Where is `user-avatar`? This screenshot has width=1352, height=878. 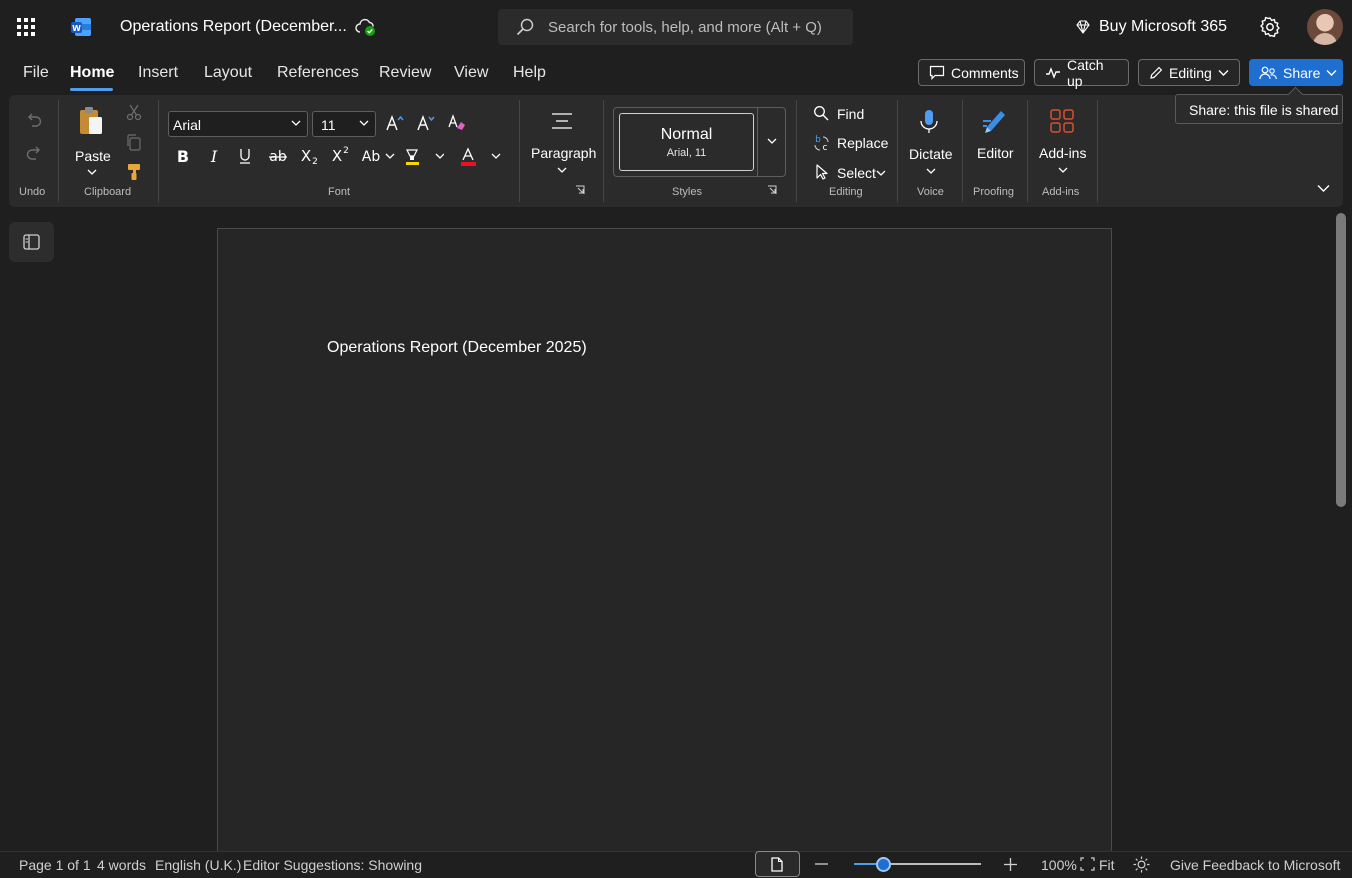 user-avatar is located at coordinates (1325, 27).